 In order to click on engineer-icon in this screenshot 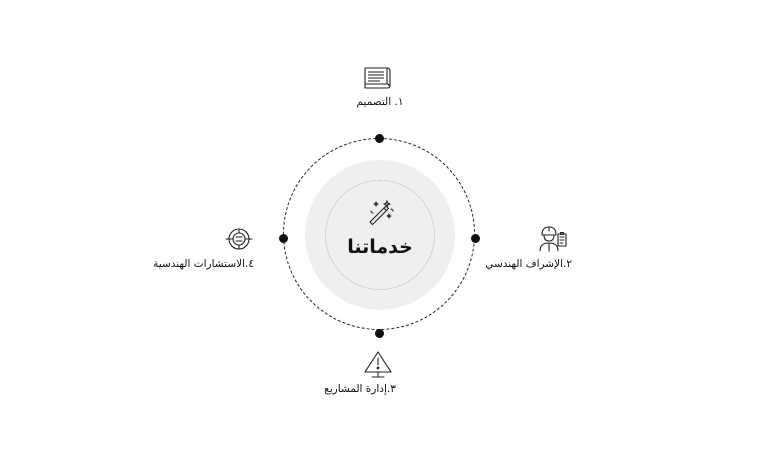, I will do `click(553, 239)`.